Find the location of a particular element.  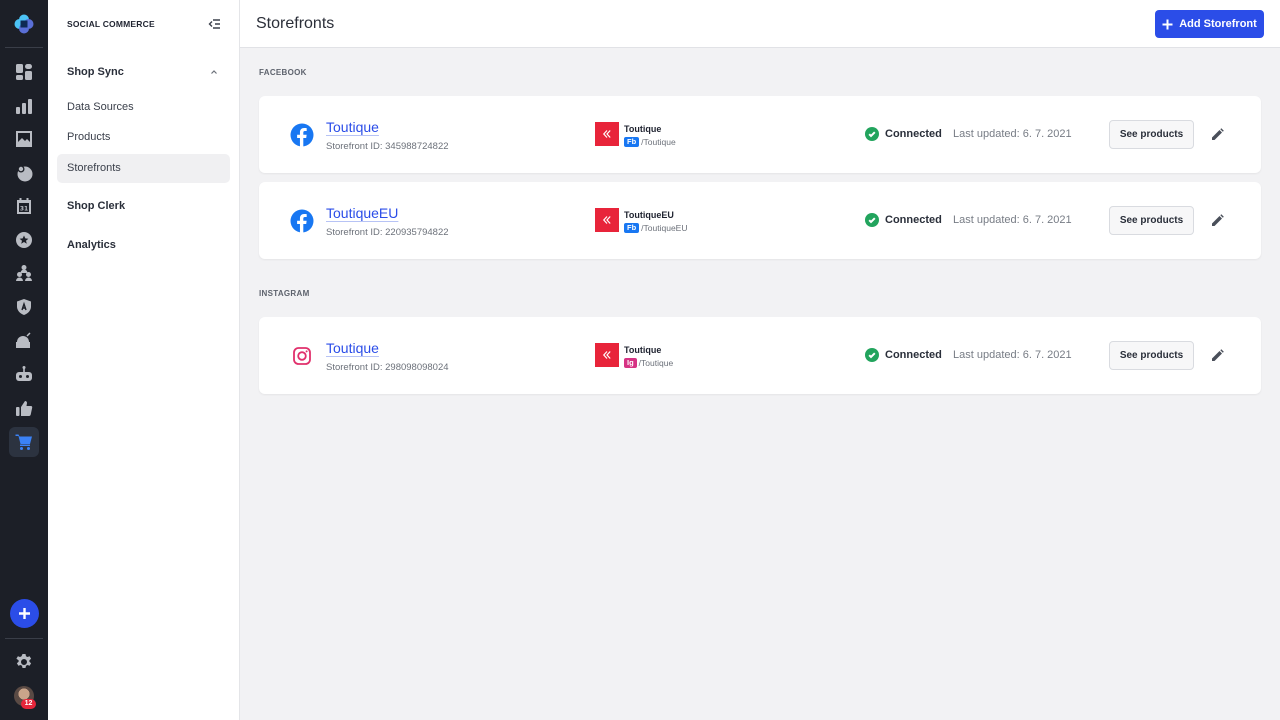

page-header: Storefronts Add Storefront is located at coordinates (760, 24).